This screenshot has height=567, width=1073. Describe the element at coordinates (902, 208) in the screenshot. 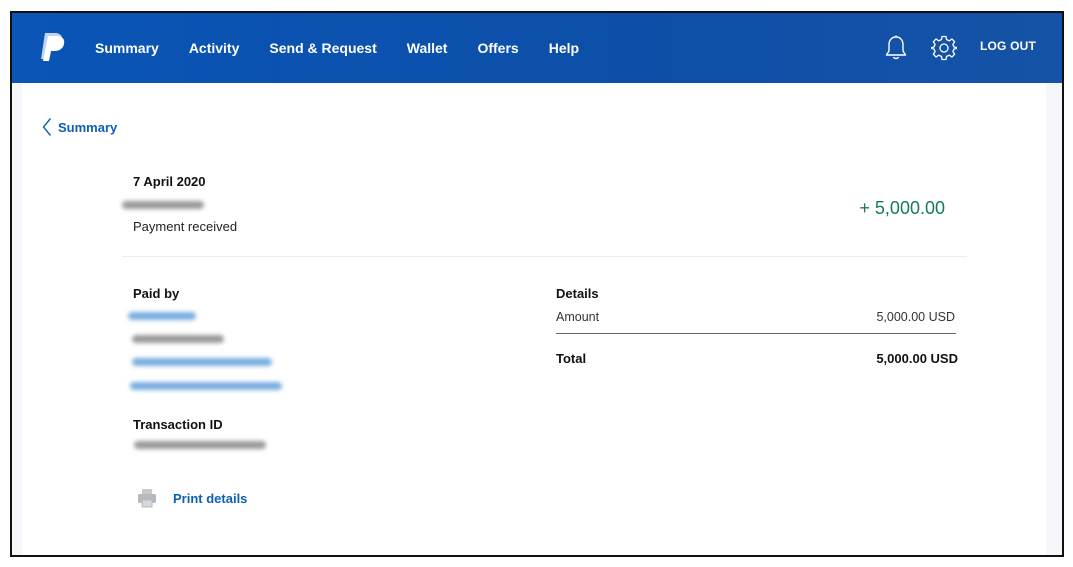

I see `transaction-amount: + 5,000.00` at that location.